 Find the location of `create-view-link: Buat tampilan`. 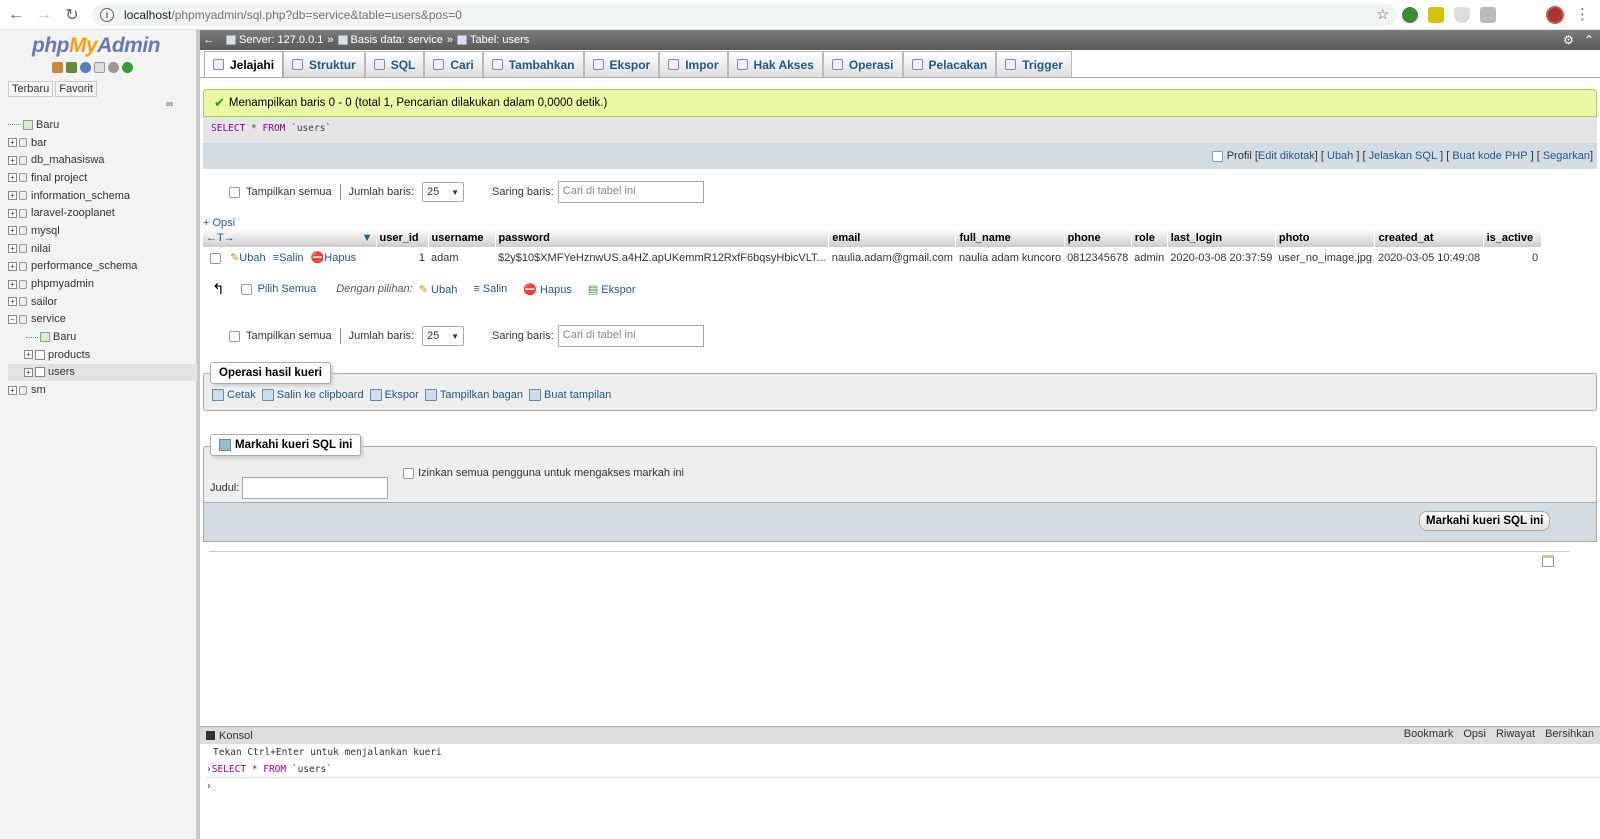

create-view-link: Buat tampilan is located at coordinates (570, 395).